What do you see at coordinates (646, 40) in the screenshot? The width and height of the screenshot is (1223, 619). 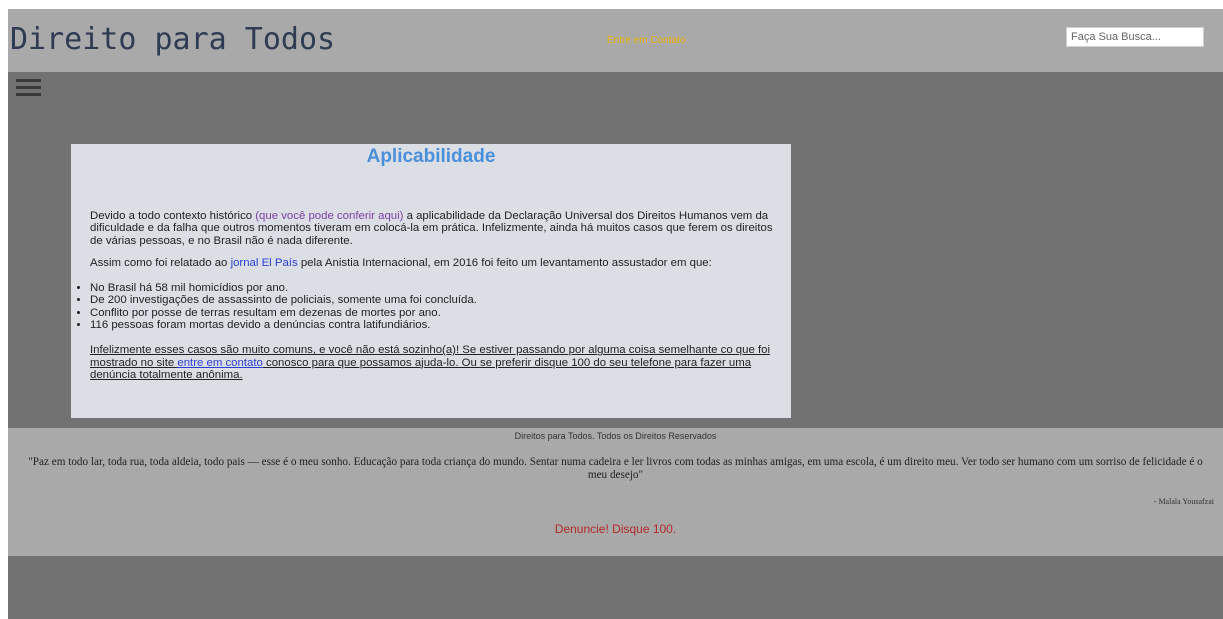 I see `contact-link: Entre em Contato` at bounding box center [646, 40].